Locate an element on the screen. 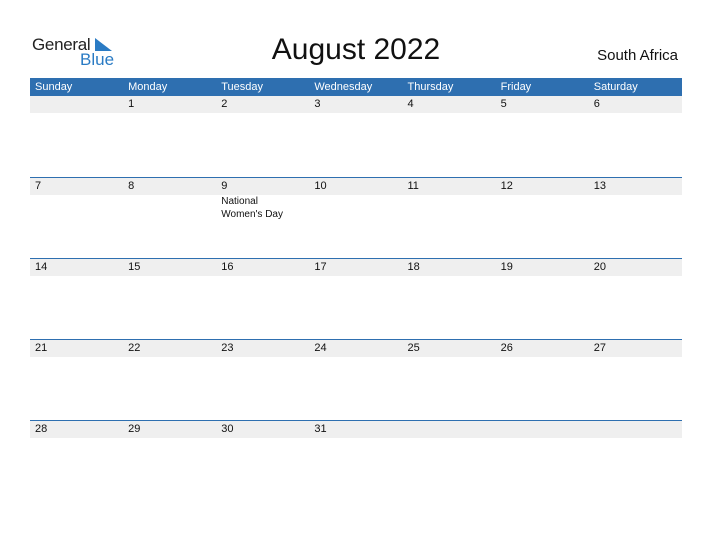 Image resolution: width=712 pixels, height=550 pixels. day-number: 25 is located at coordinates (413, 348).